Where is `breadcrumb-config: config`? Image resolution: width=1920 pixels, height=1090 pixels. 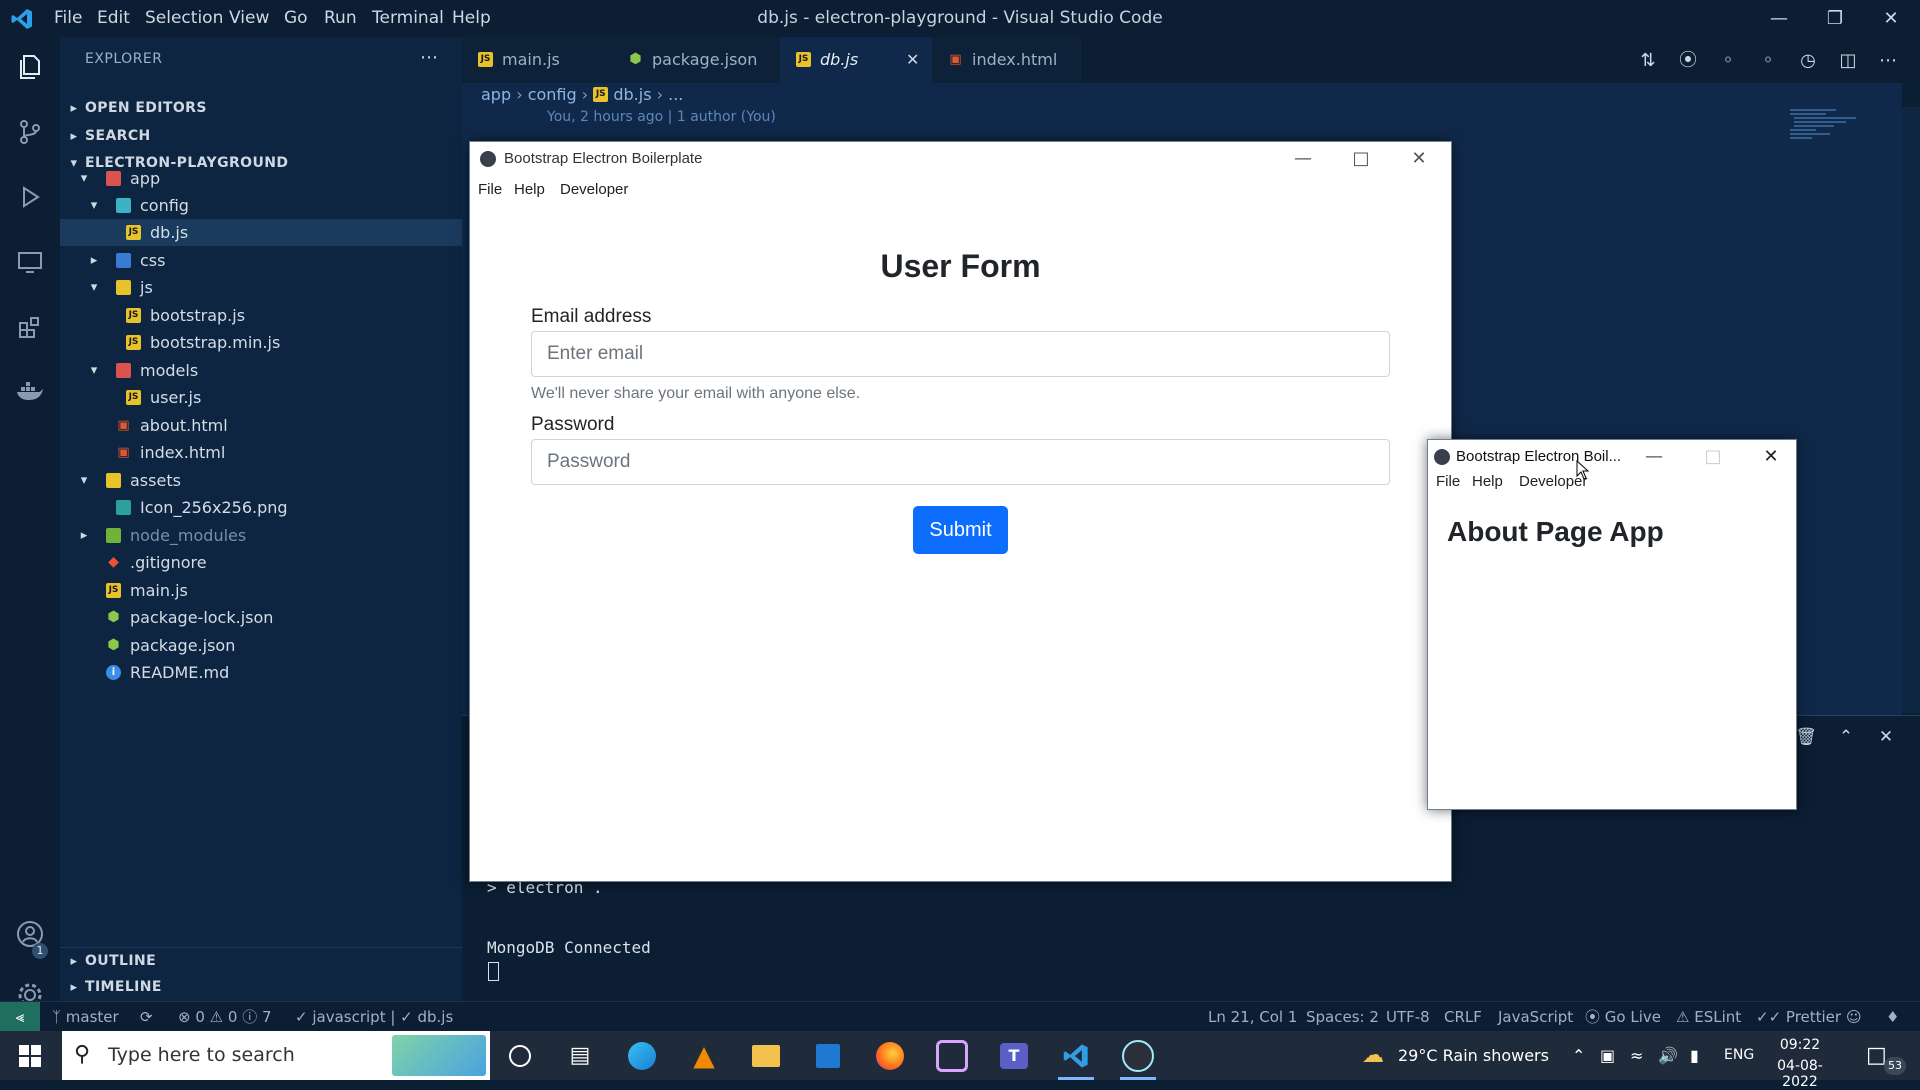
breadcrumb-config: config is located at coordinates (552, 94).